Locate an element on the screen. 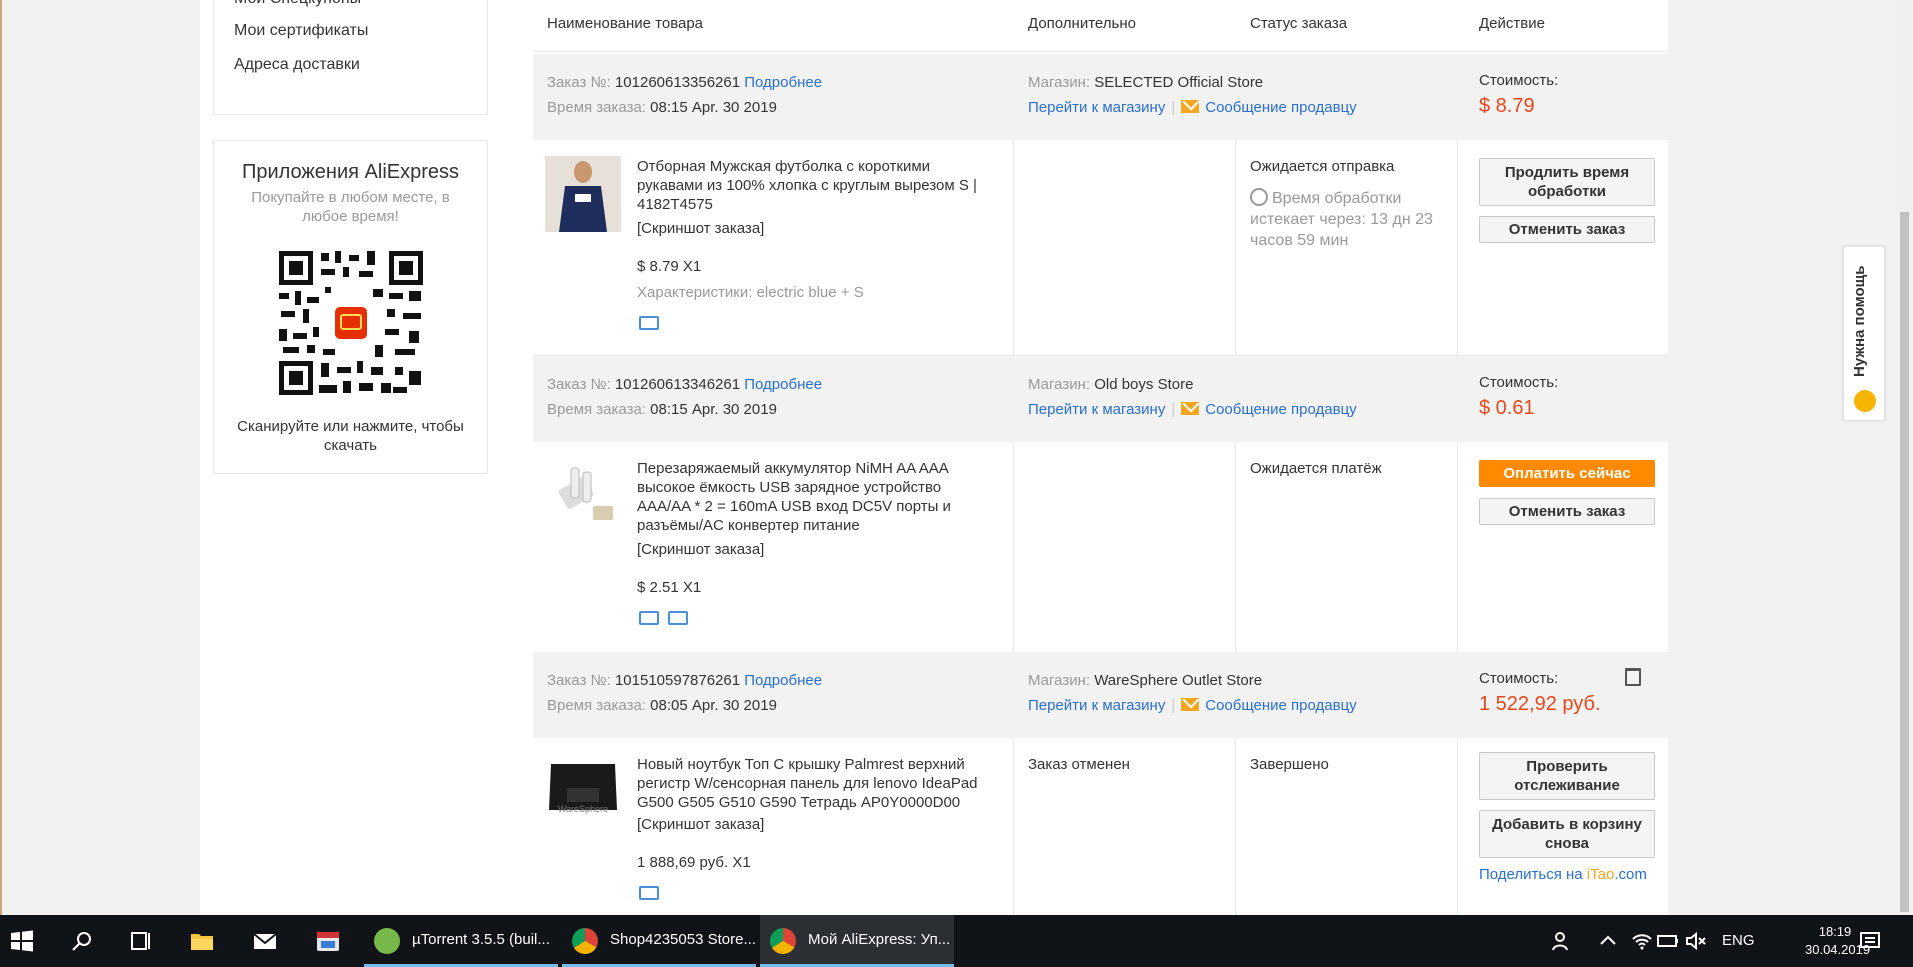  people-icon is located at coordinates (1563, 941).